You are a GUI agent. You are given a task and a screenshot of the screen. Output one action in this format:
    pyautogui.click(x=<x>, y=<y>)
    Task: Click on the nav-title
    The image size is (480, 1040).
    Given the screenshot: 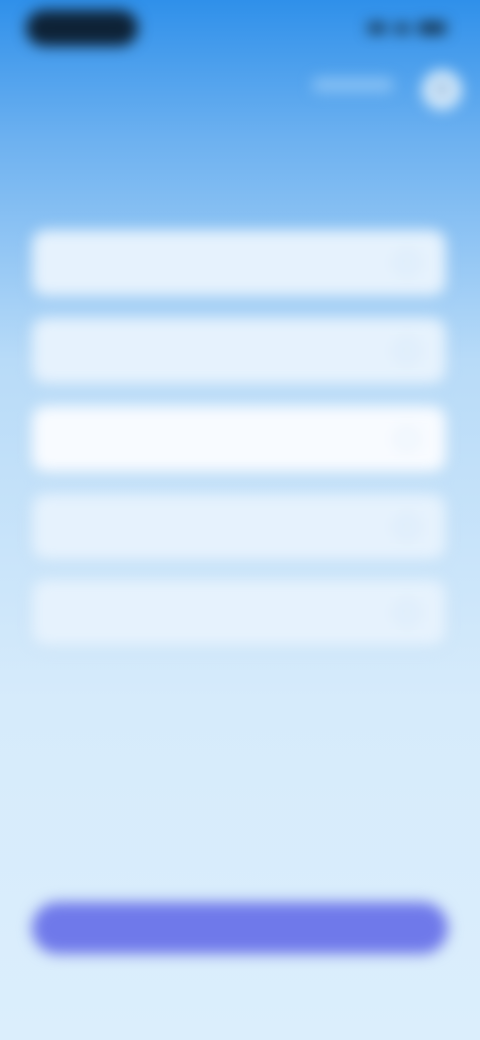 What is the action you would take?
    pyautogui.click(x=197, y=84)
    